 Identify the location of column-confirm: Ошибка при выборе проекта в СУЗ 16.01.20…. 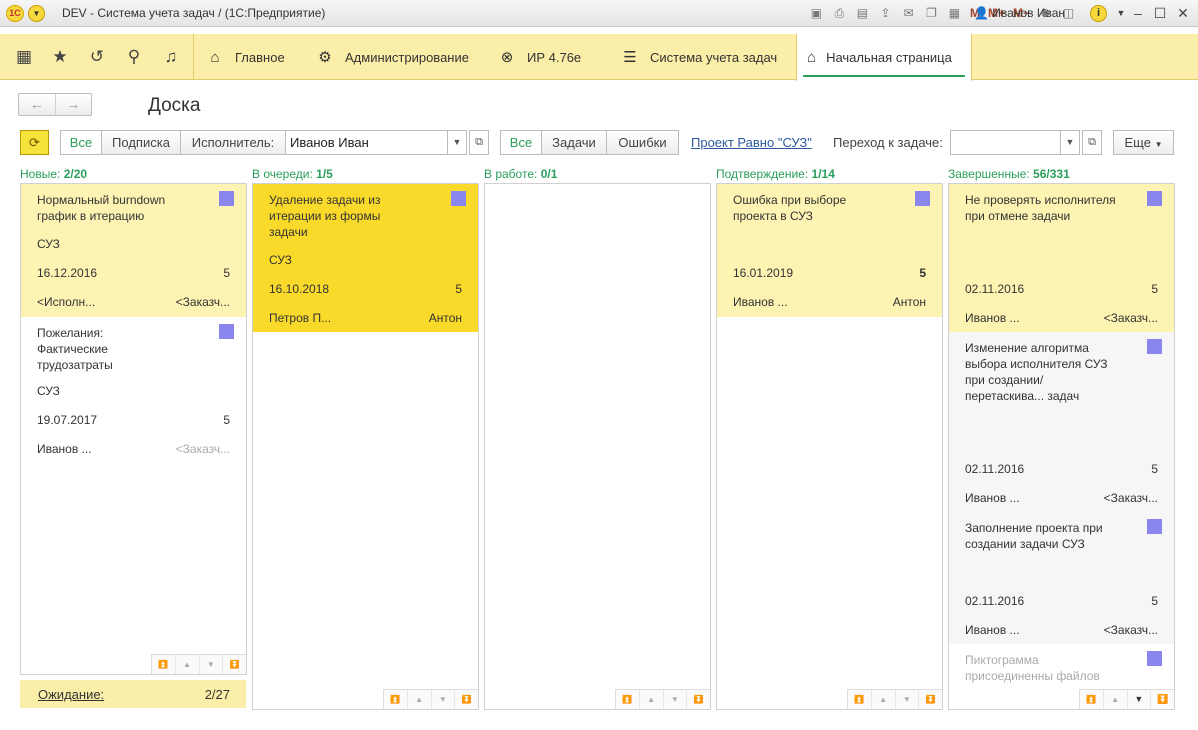
(829, 446).